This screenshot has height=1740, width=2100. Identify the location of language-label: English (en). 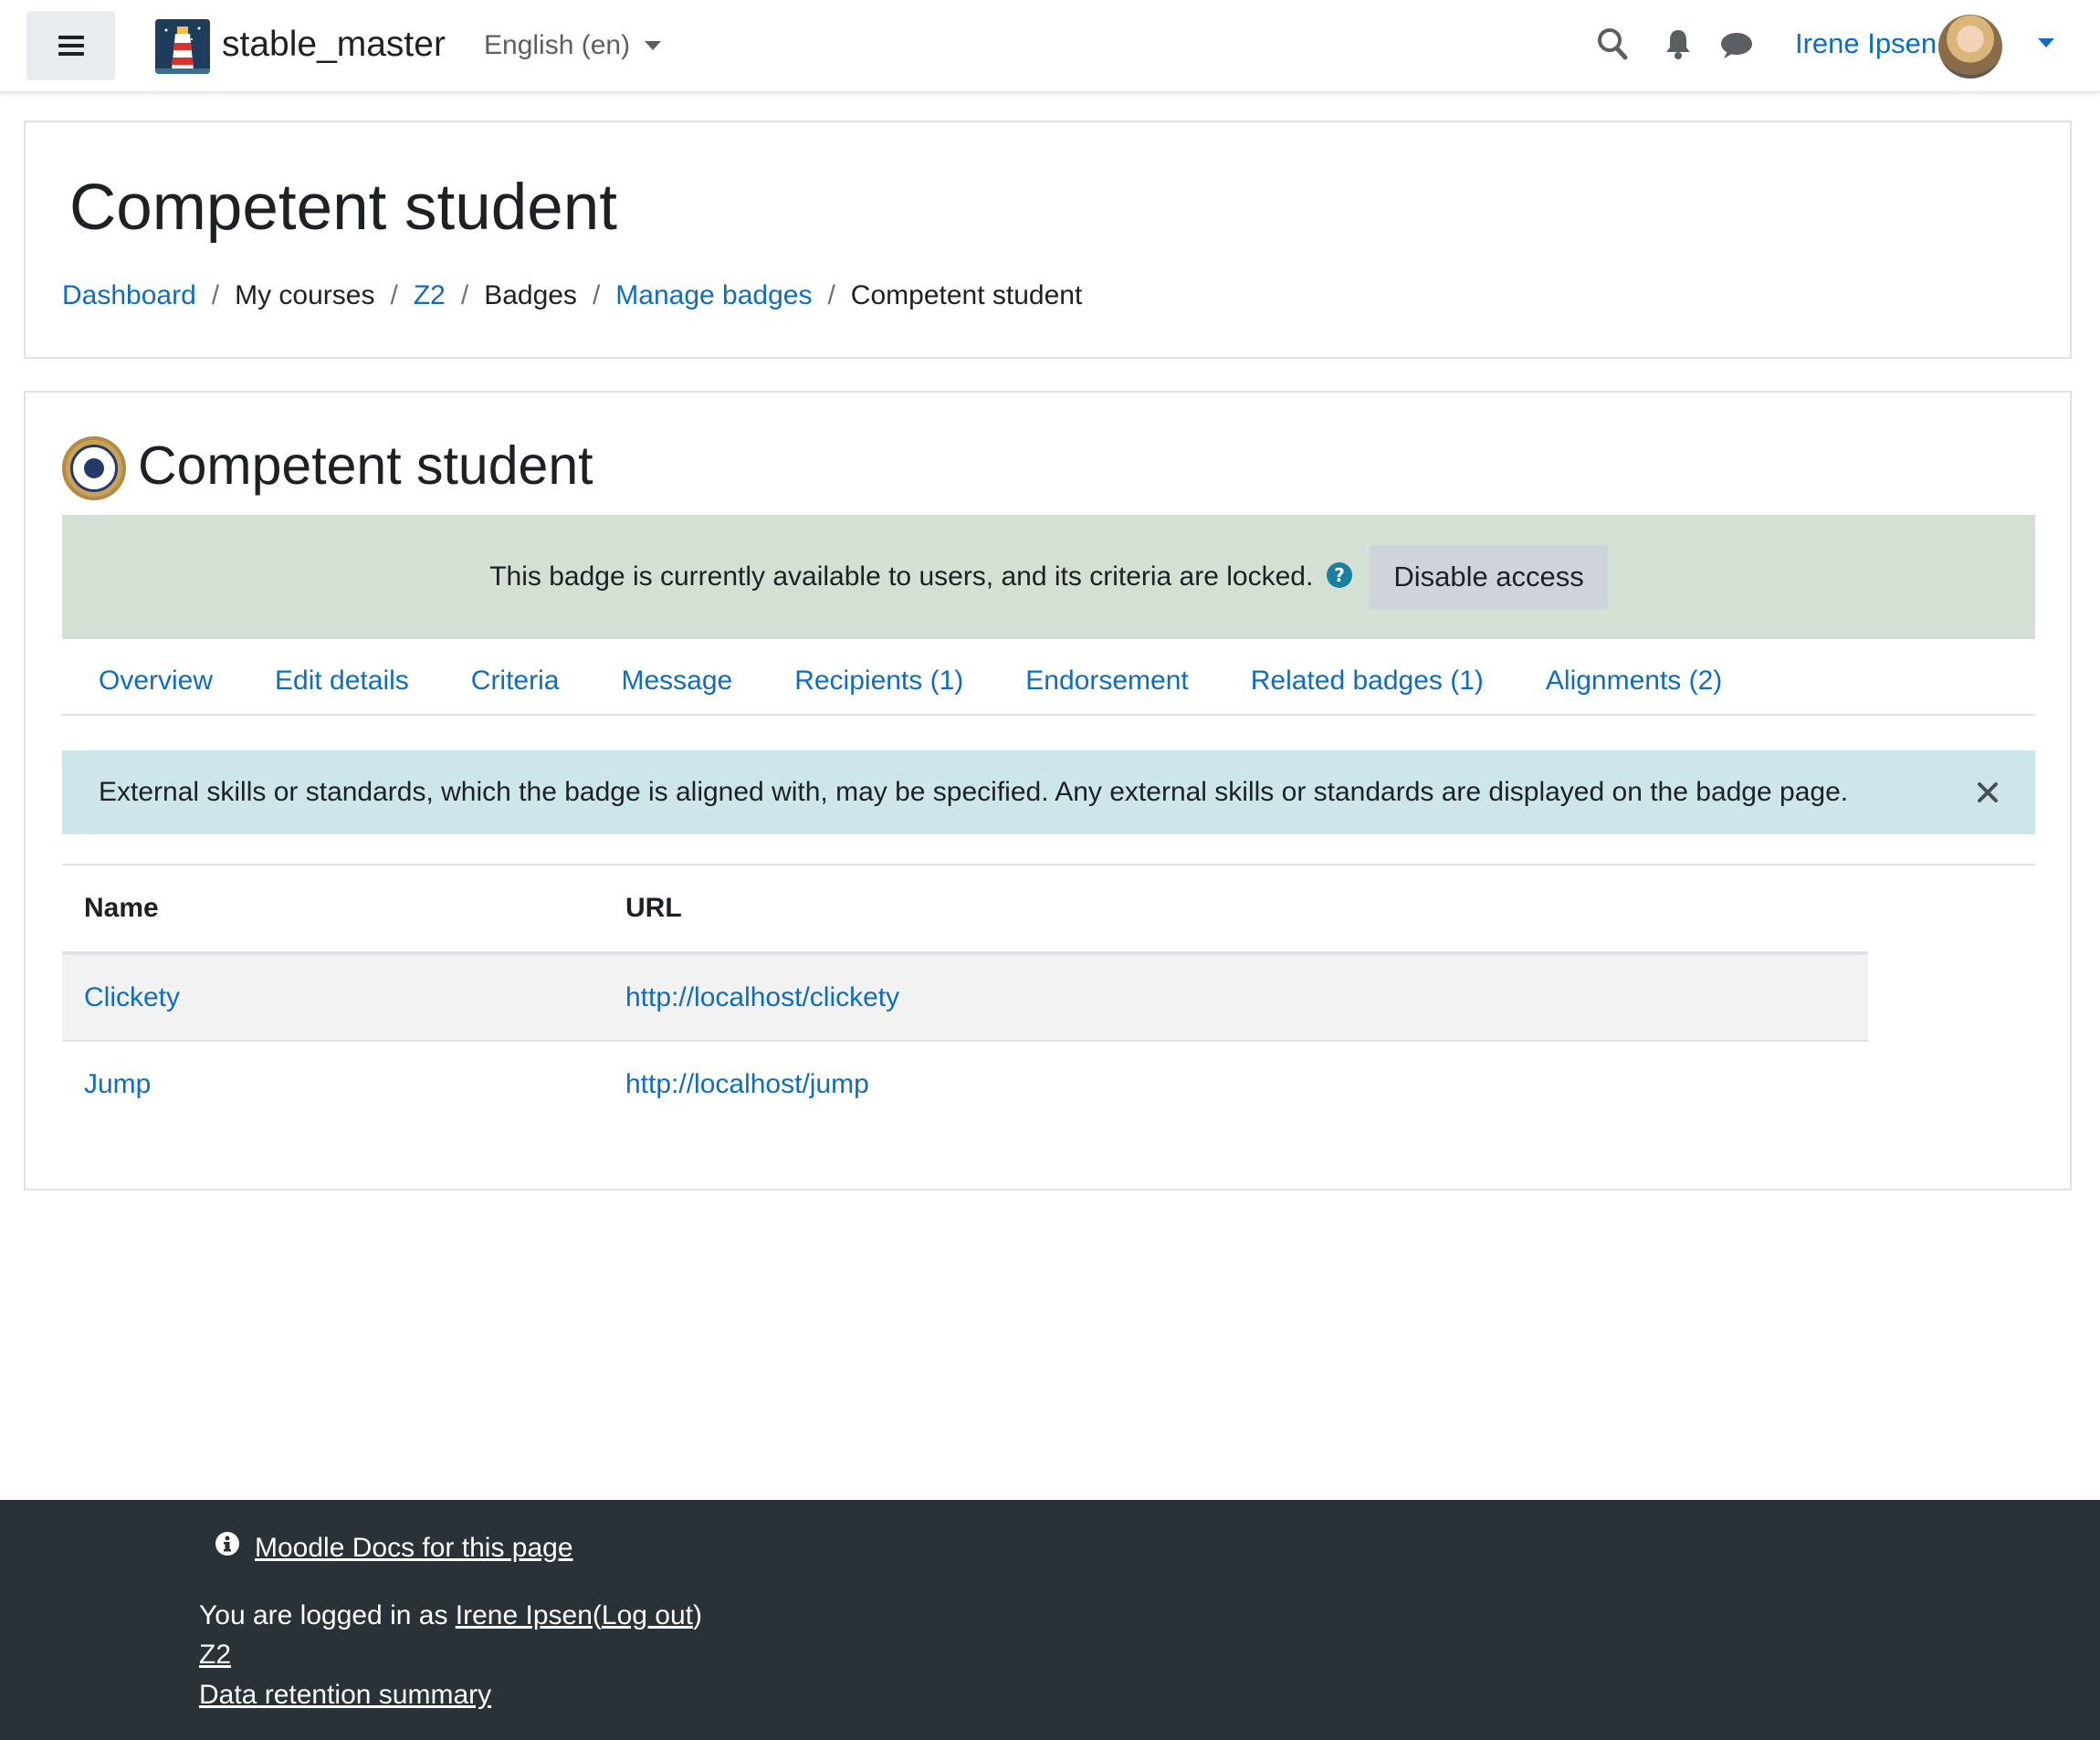
(557, 45).